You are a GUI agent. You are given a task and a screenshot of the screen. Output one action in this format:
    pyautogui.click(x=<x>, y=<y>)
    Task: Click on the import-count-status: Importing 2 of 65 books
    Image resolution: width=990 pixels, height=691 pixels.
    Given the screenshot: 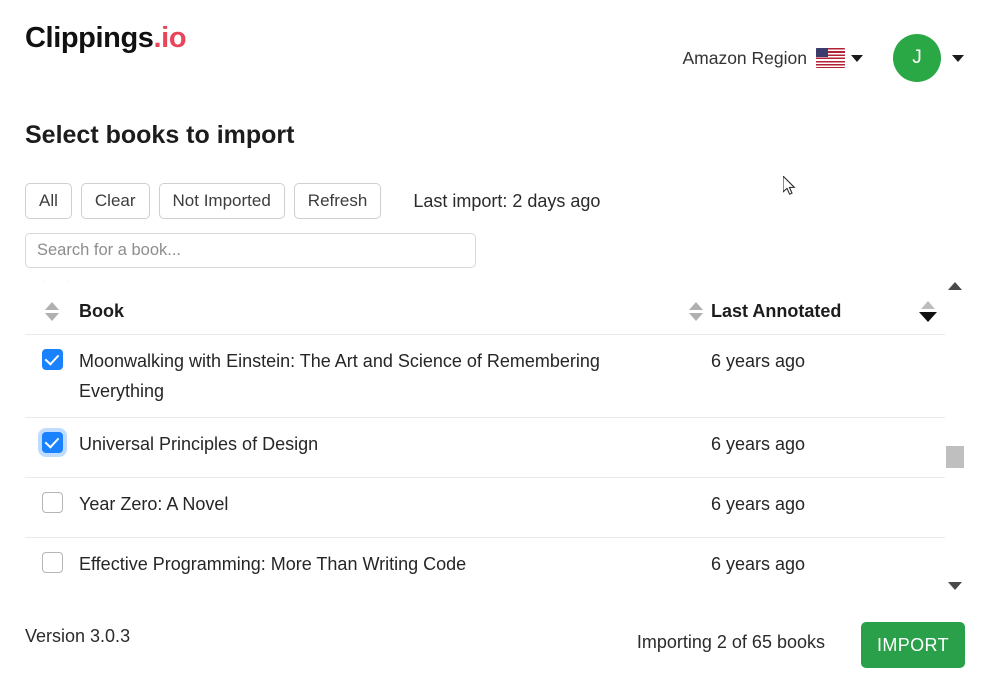 What is the action you would take?
    pyautogui.click(x=730, y=642)
    